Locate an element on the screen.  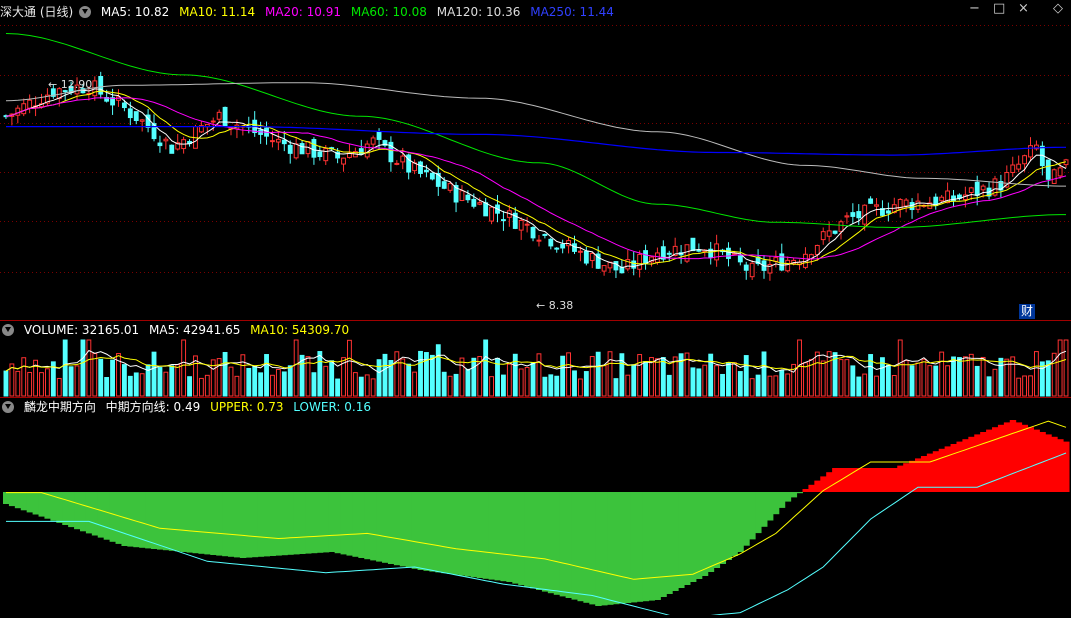
stock-title: 深大通 (日线) is located at coordinates (36, 12).